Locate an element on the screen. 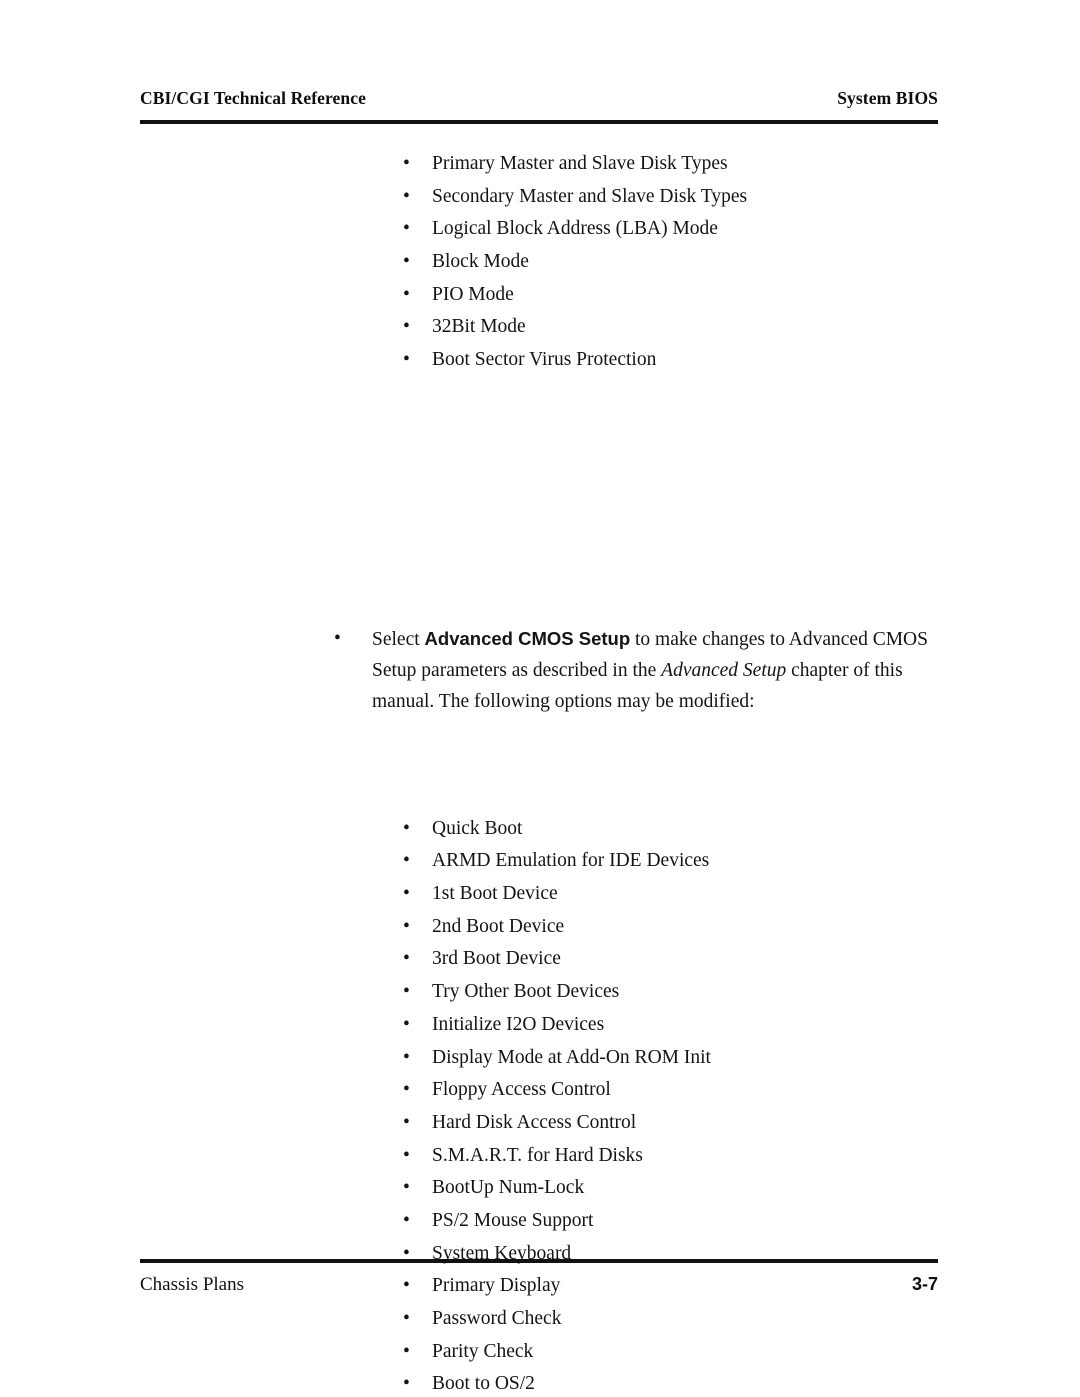 The width and height of the screenshot is (1080, 1397). list-item: • Block Mode is located at coordinates (540, 262).